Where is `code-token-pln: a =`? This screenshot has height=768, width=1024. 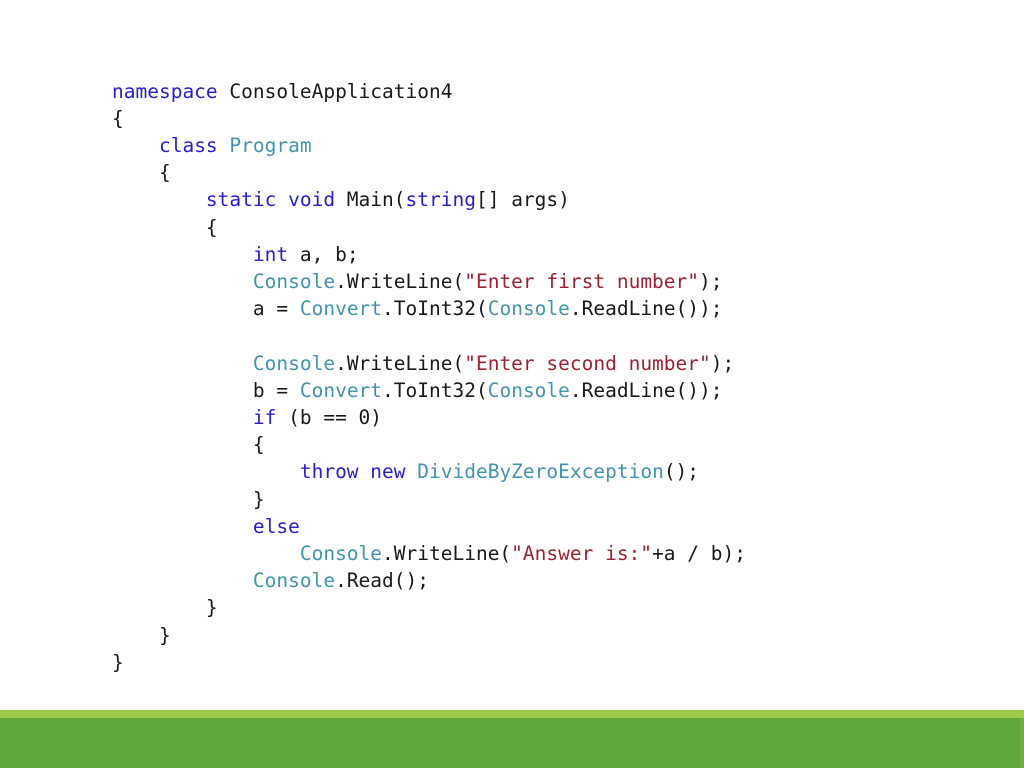 code-token-pln: a = is located at coordinates (276, 309).